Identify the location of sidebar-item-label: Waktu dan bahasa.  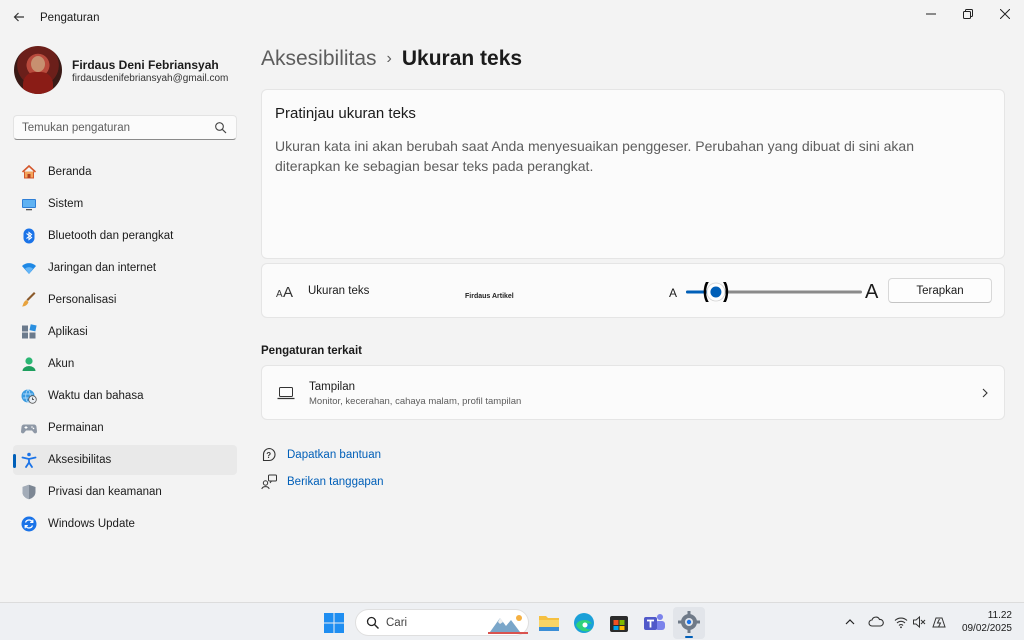
(96, 396).